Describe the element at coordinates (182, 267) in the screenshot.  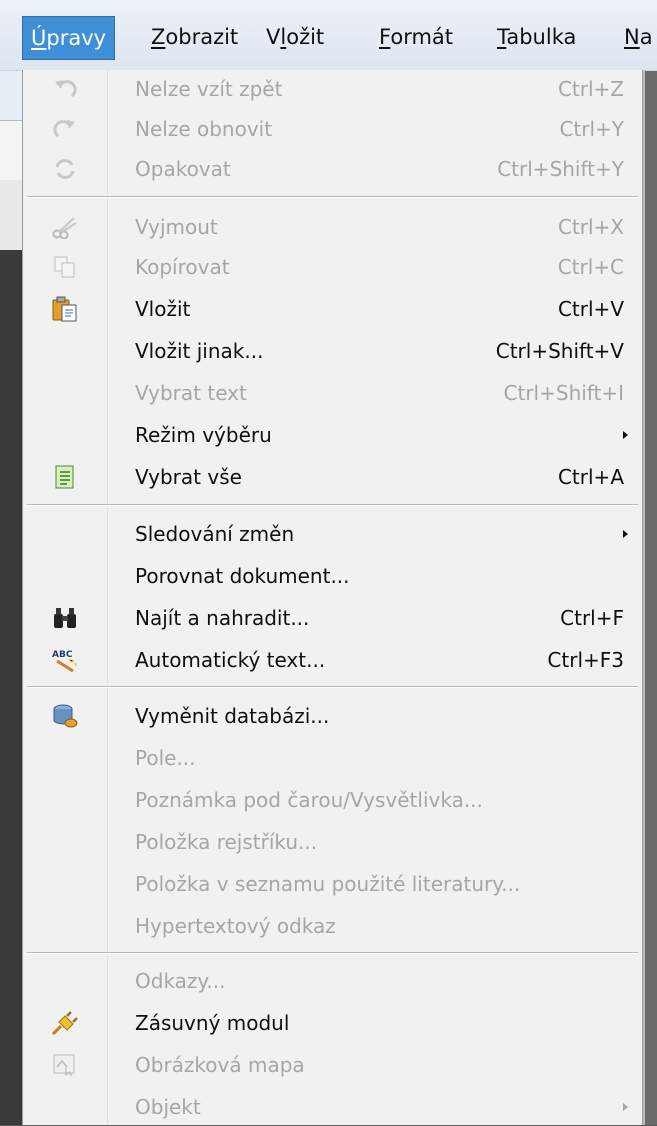
I see `menu-item-label: Kopírovat` at that location.